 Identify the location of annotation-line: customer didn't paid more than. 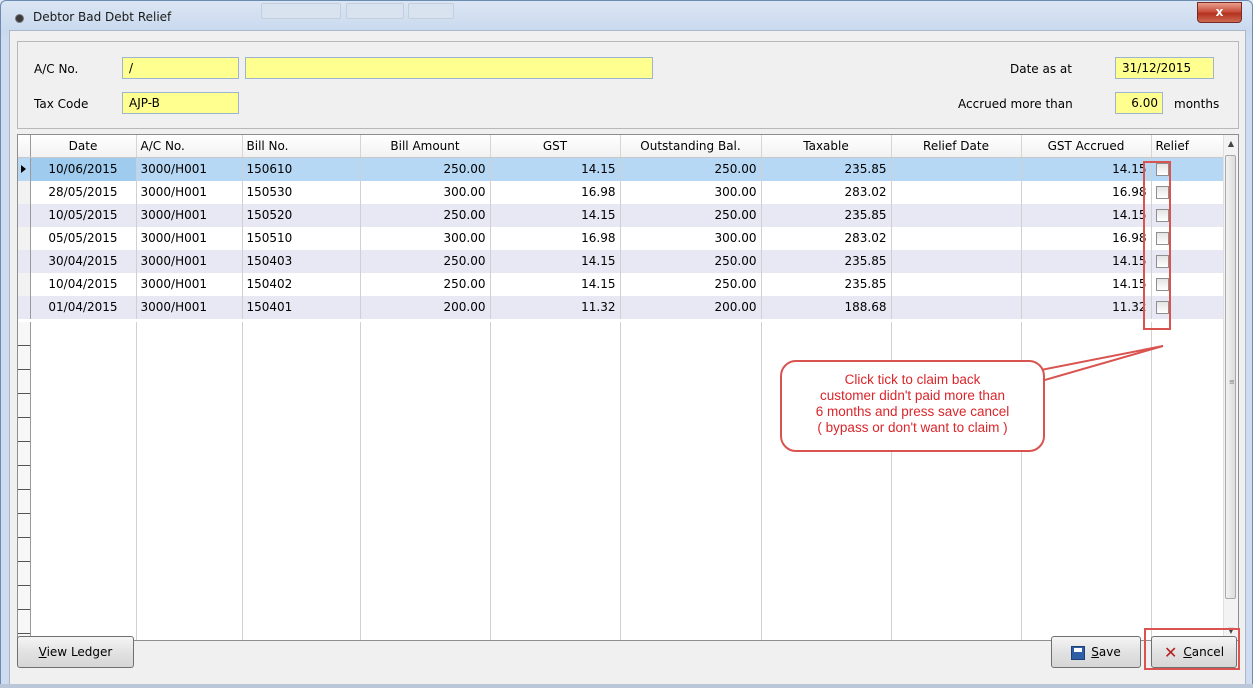
(912, 395).